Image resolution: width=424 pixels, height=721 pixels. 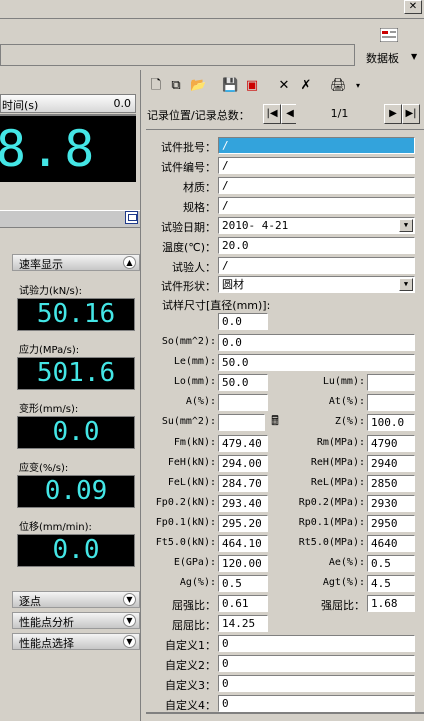 What do you see at coordinates (230, 86) in the screenshot?
I see `save-icon: 💾` at bounding box center [230, 86].